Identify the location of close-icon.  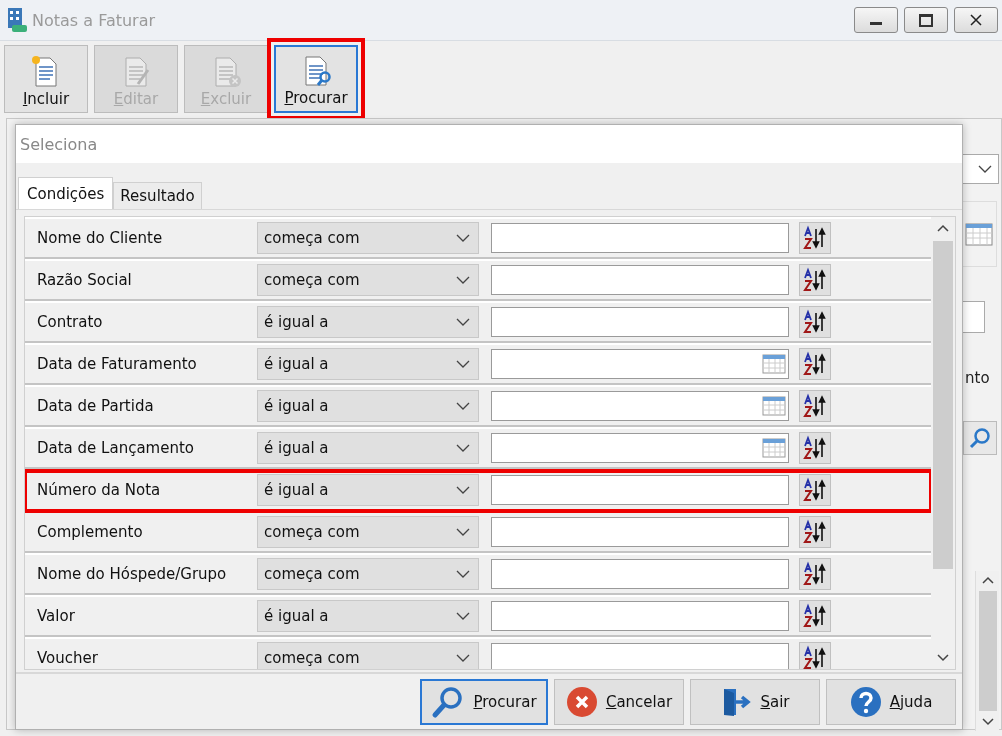
(976, 20).